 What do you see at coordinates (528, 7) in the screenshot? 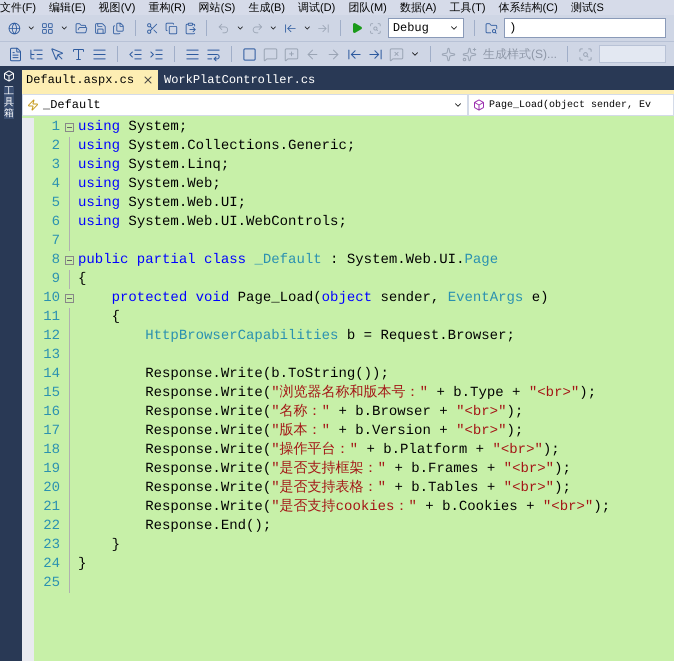
I see `menu-item: 体系结构(C)` at bounding box center [528, 7].